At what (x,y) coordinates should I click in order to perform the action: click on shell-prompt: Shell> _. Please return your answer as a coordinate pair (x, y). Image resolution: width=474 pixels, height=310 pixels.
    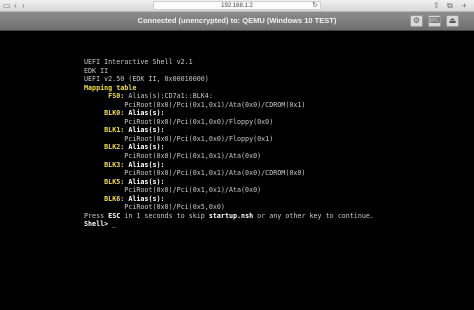
    Looking at the image, I should click on (229, 224).